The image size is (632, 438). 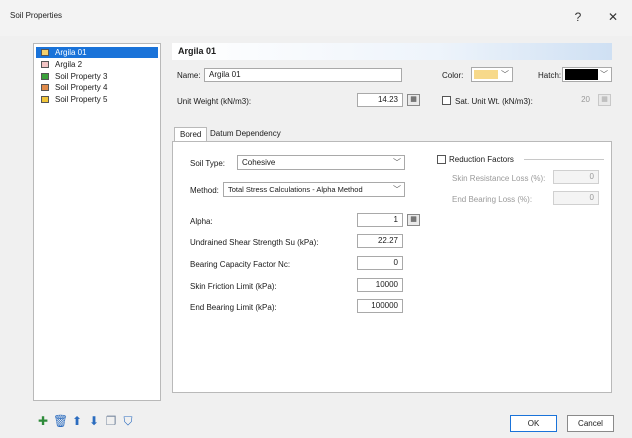 What do you see at coordinates (499, 178) in the screenshot?
I see `skin-loss-label: Skin Resistance Loss (%):` at bounding box center [499, 178].